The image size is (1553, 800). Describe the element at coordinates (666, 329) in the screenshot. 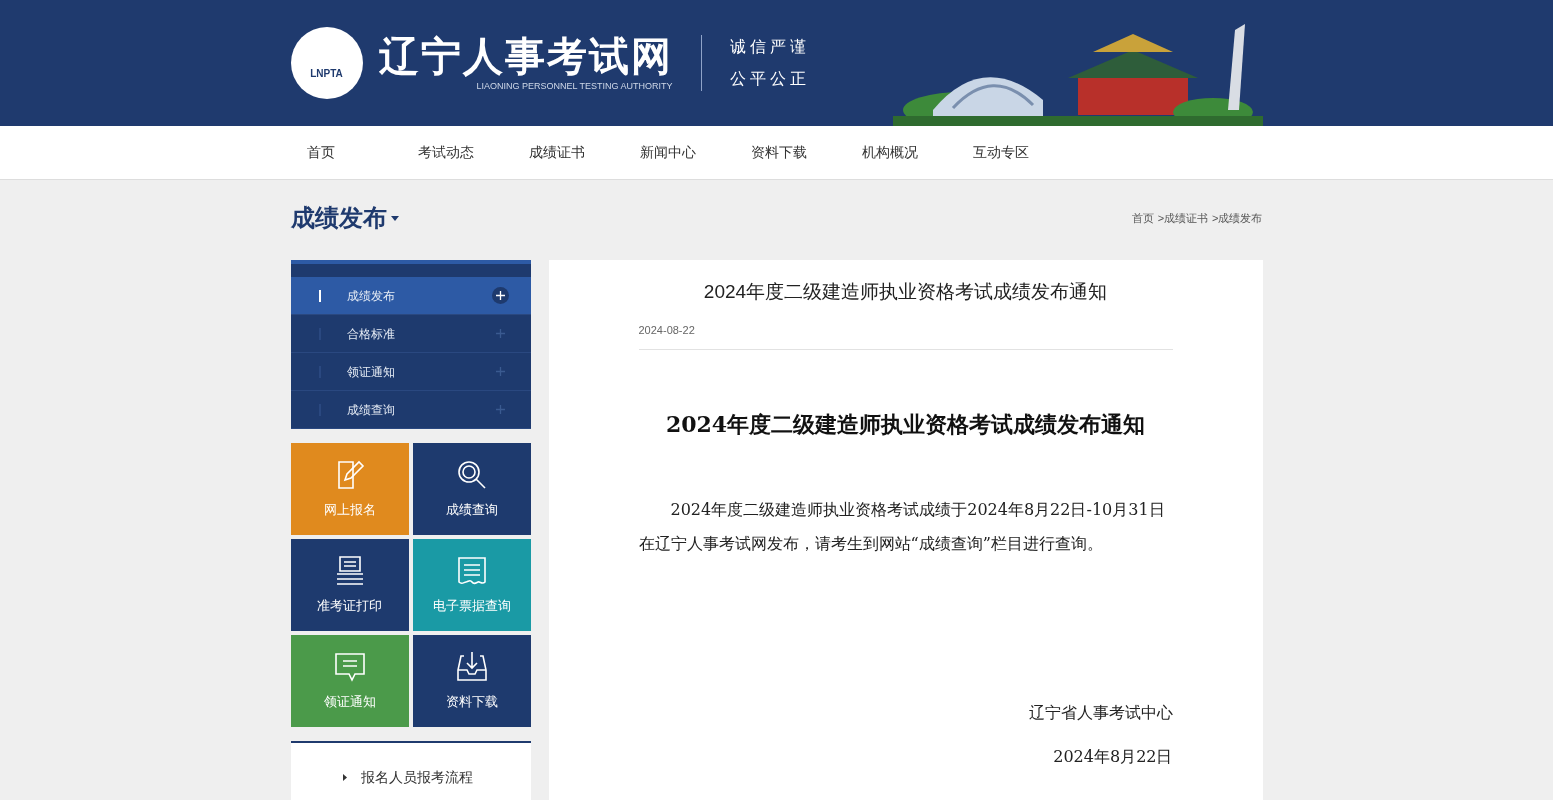

I see `article-date: 2024-08-22` at that location.